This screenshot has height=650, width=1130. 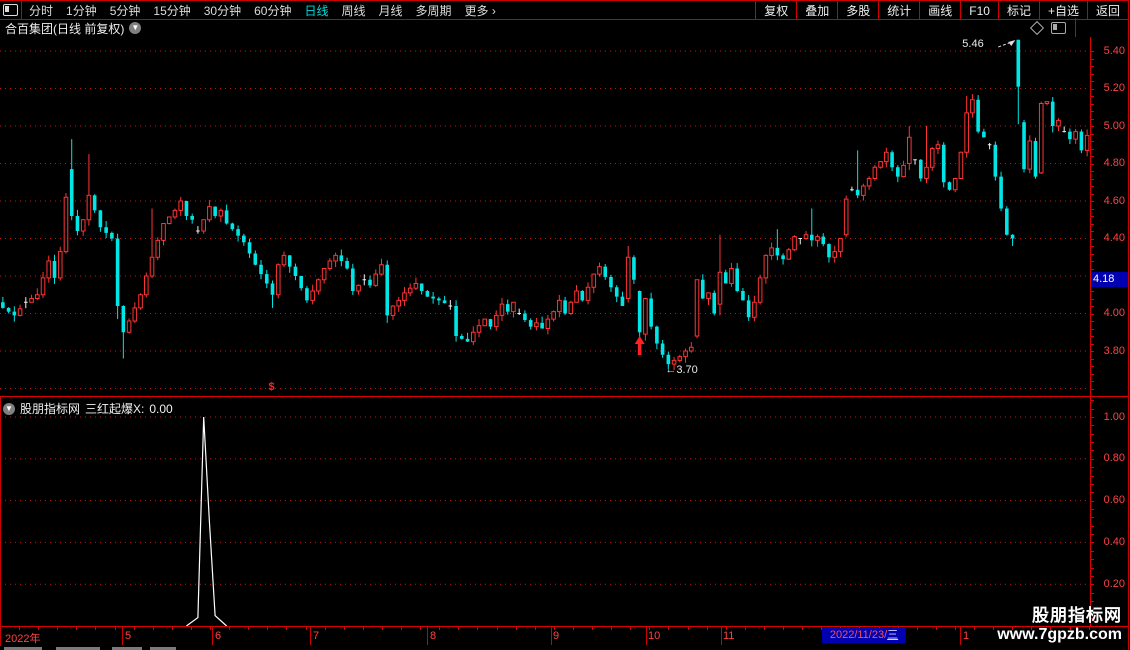 I want to click on tool-item-画线: 画线, so click(x=939, y=10).